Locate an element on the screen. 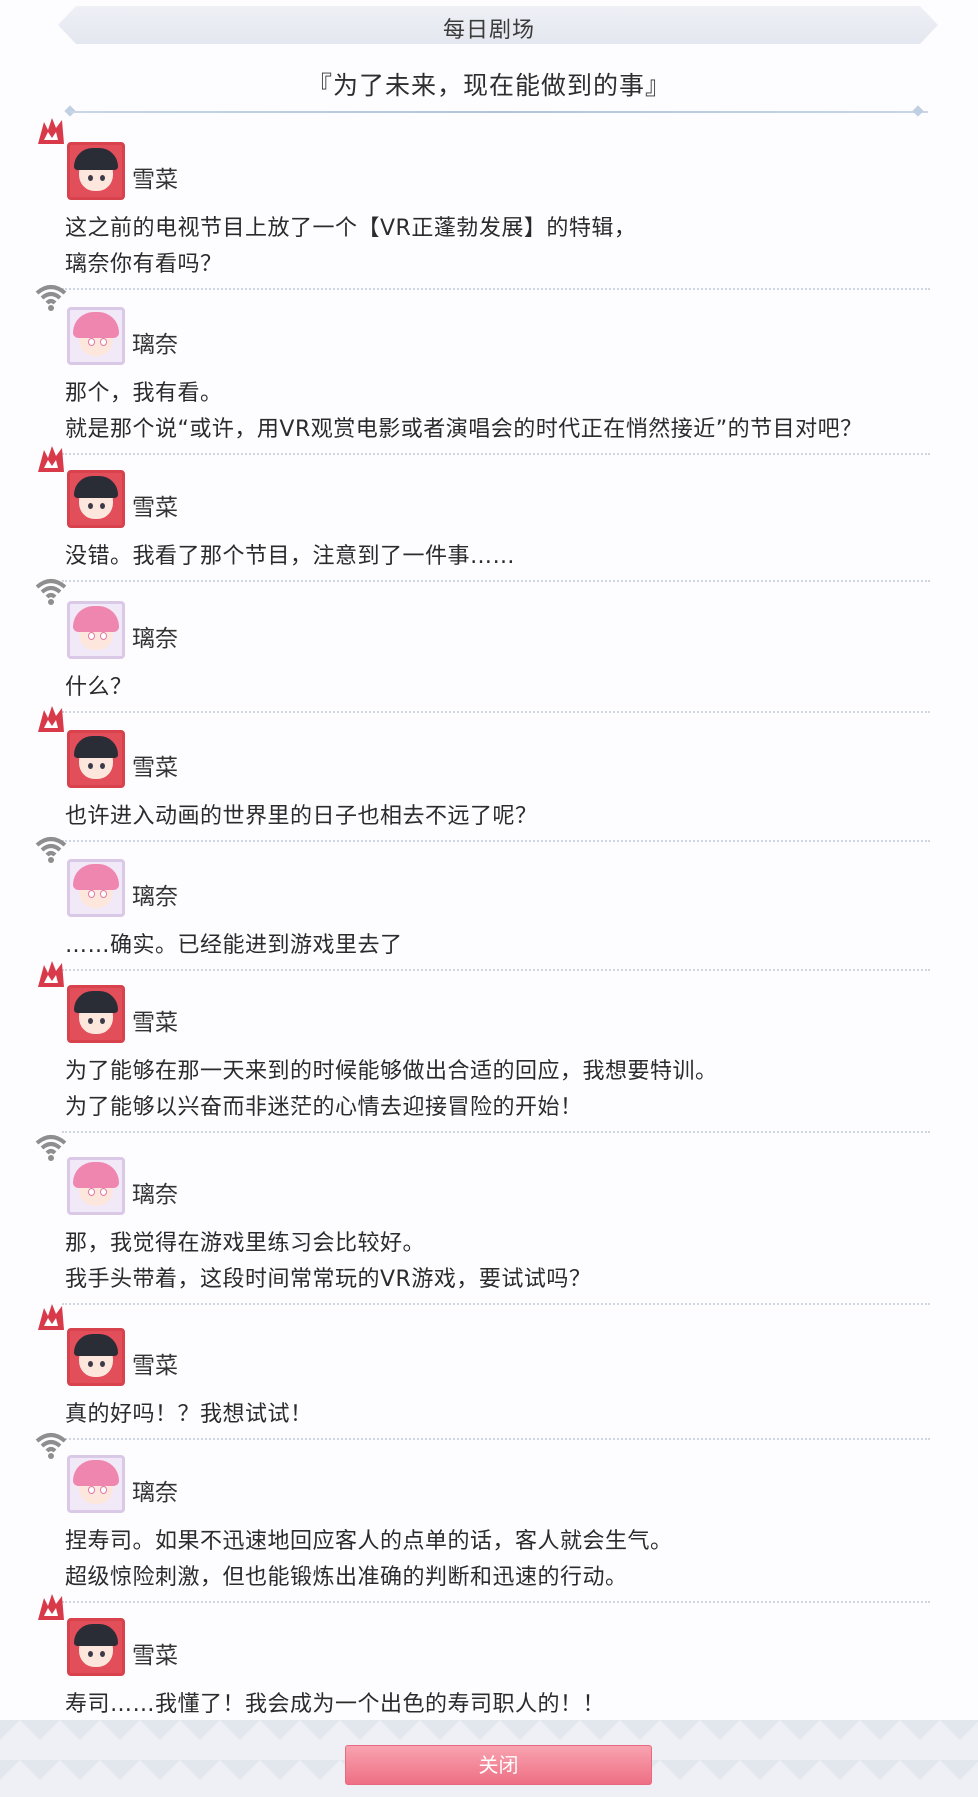  dialogue-line: 为了能够以兴奋而非迷茫的心情去迎接冒险的开始！ is located at coordinates (324, 1107).